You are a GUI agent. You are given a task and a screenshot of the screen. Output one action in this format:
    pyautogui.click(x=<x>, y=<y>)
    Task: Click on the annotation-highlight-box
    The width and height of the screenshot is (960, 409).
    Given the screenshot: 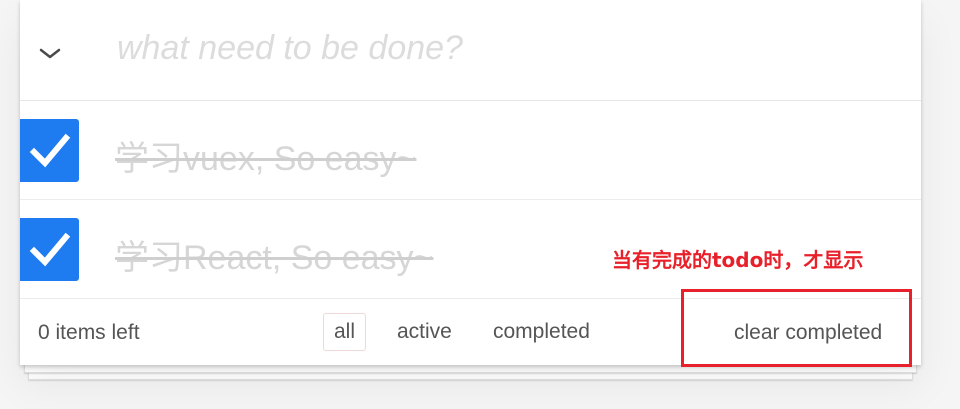 What is the action you would take?
    pyautogui.click(x=796, y=328)
    